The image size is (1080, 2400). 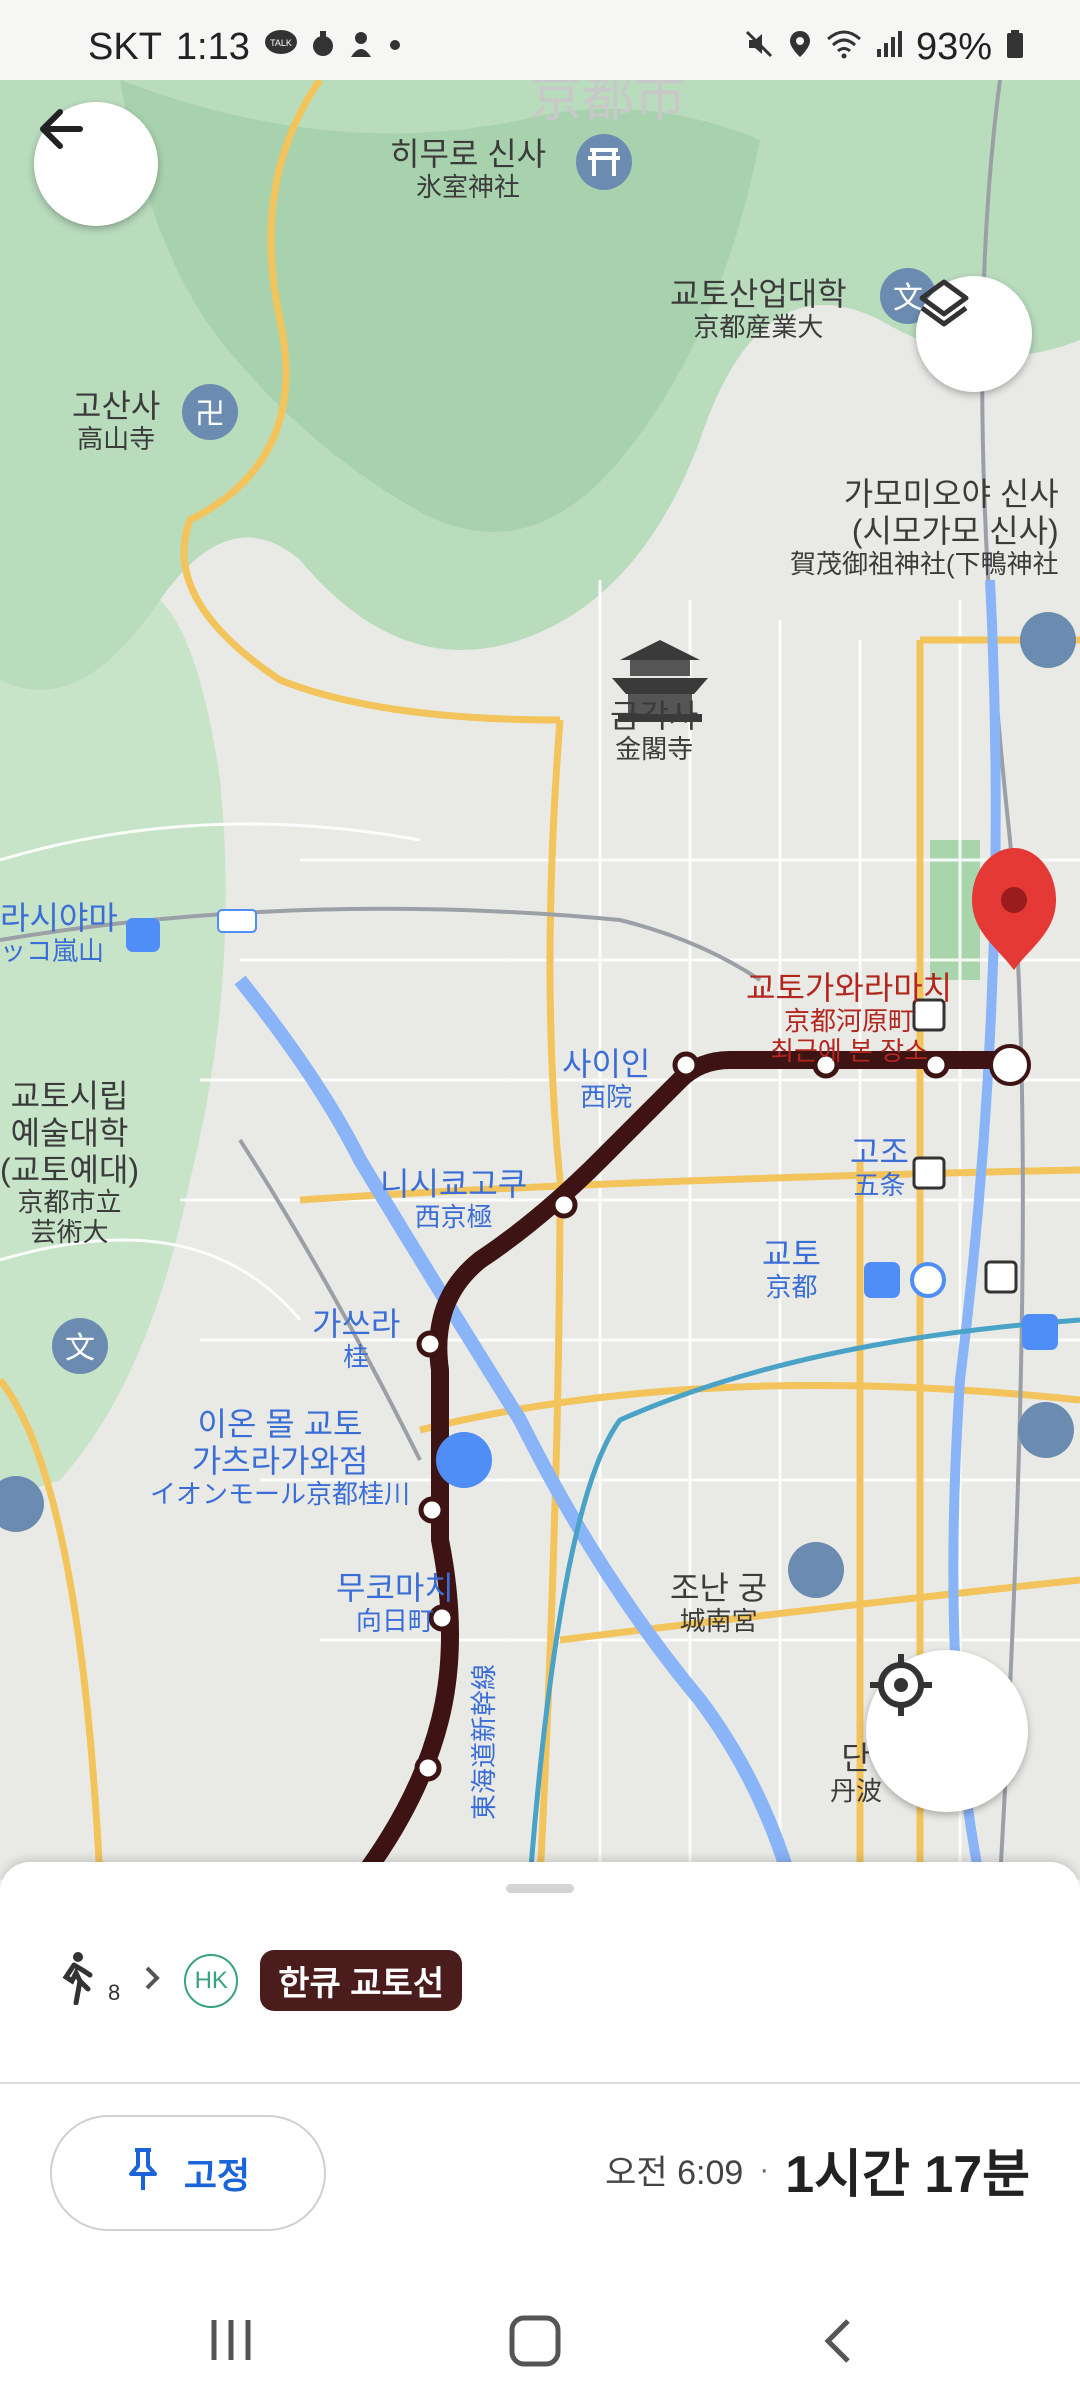 I want to click on line-badge: HK, so click(x=211, y=1980).